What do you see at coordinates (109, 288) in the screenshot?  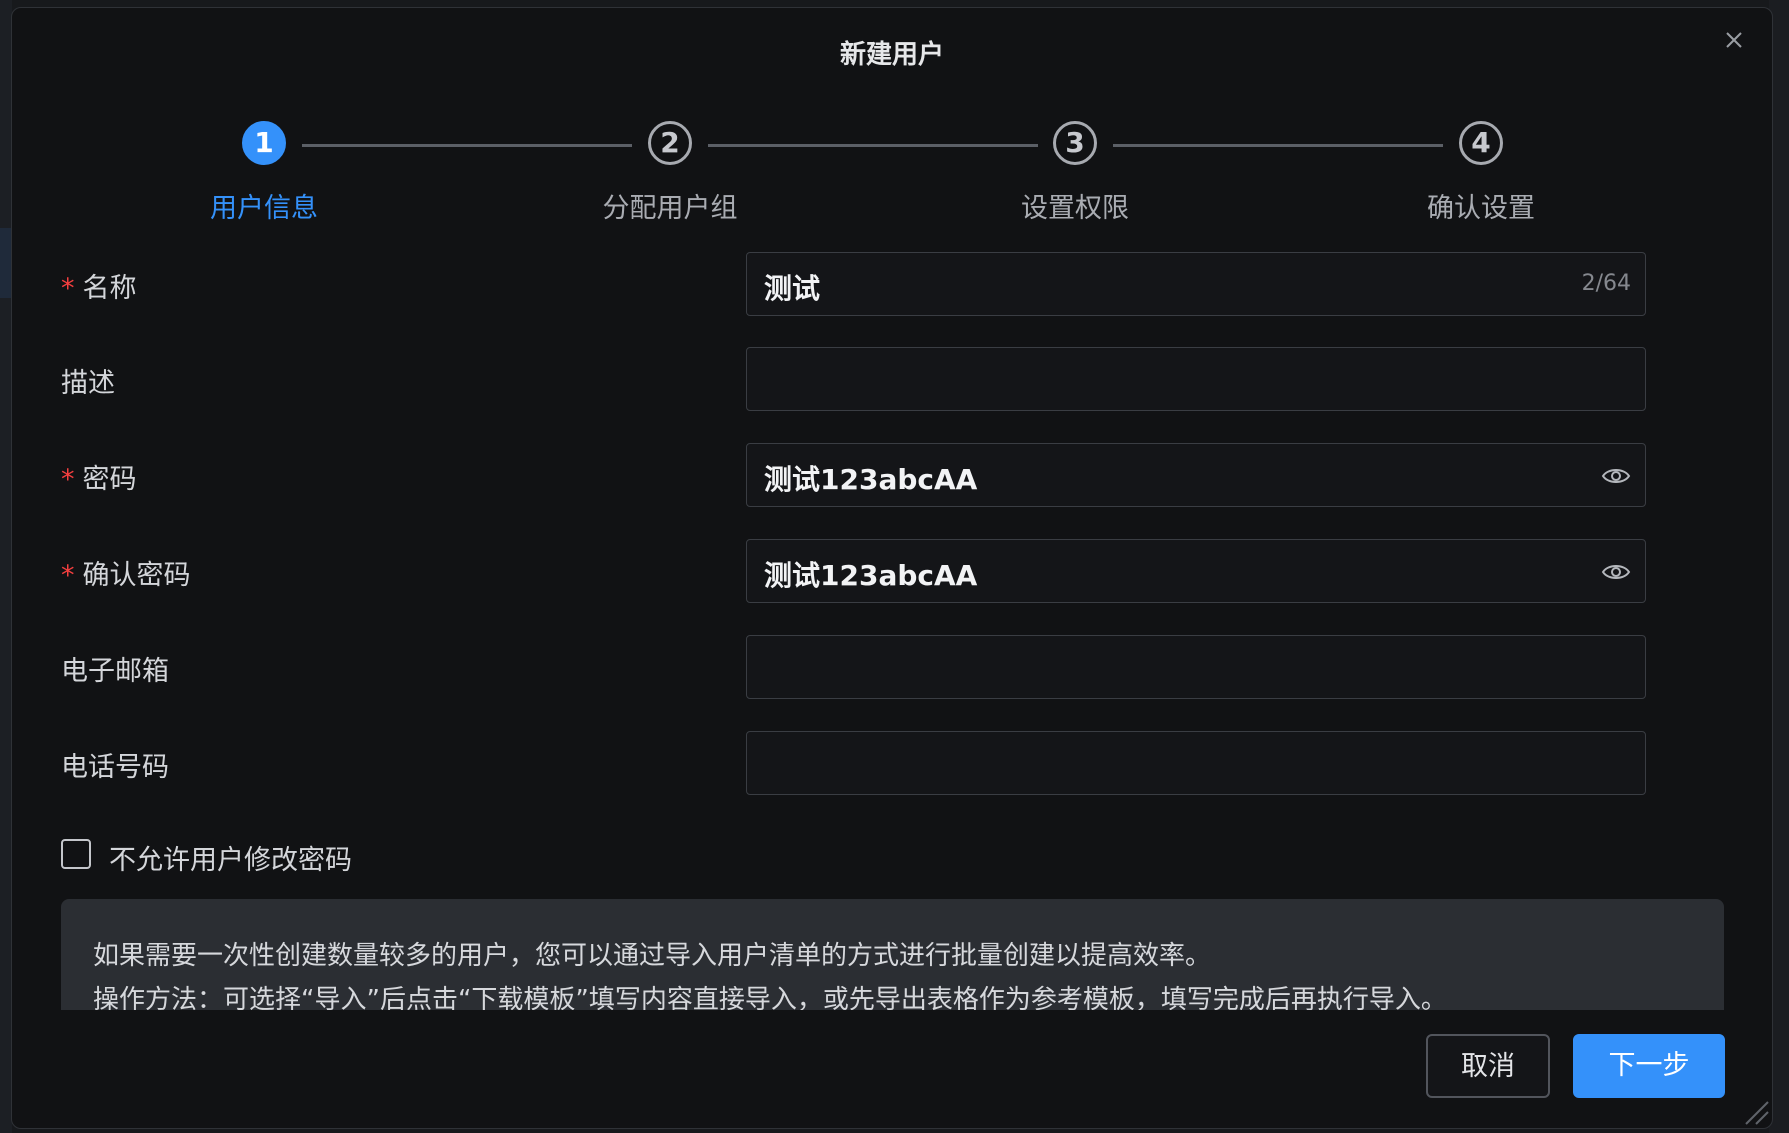 I see `name-label-text: 名称` at bounding box center [109, 288].